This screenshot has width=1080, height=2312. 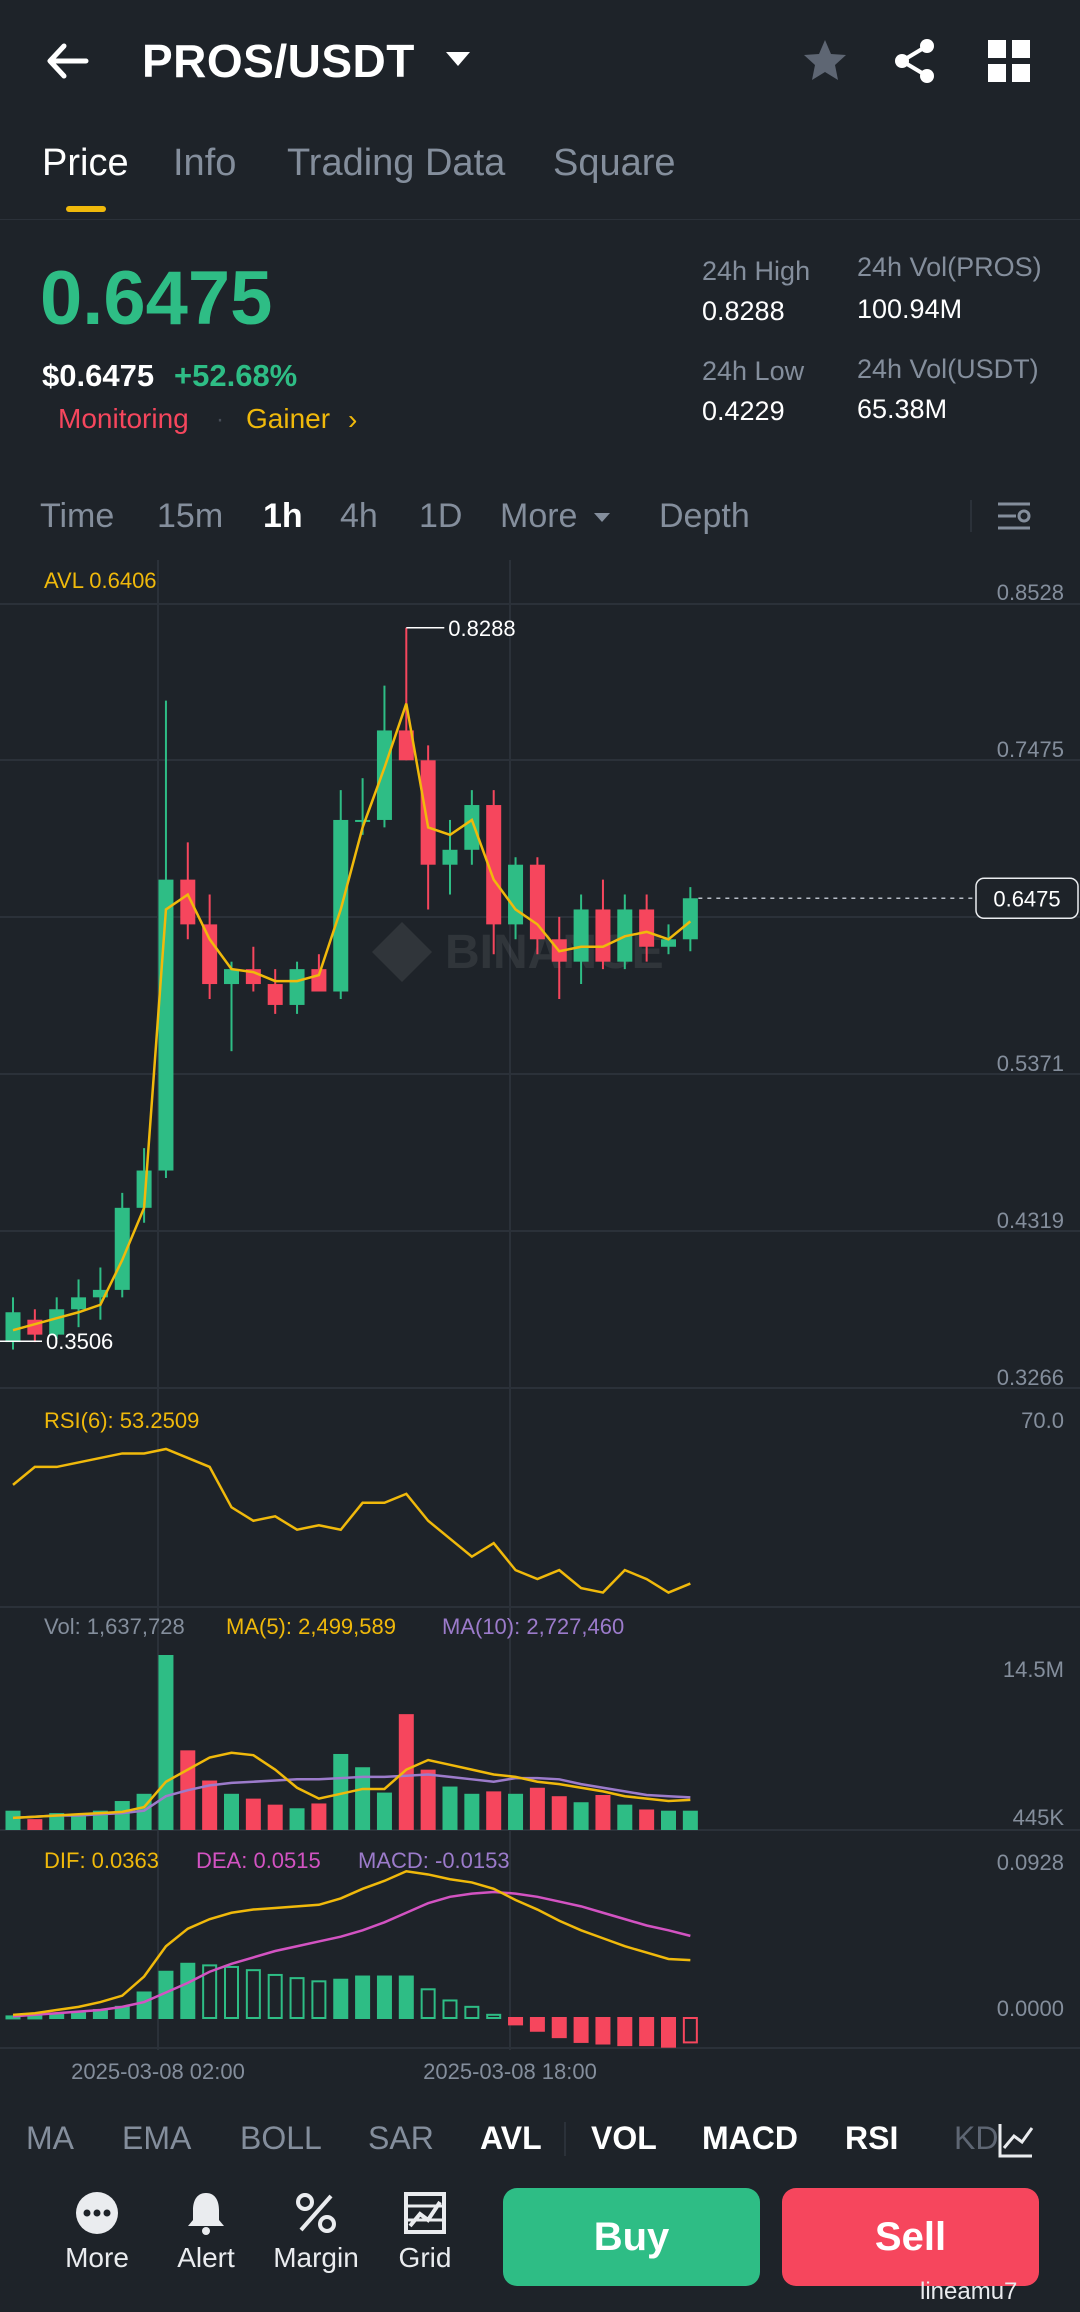 What do you see at coordinates (533, 1626) in the screenshot?
I see `vol-ma10-label: MA(10): 2,727,460` at bounding box center [533, 1626].